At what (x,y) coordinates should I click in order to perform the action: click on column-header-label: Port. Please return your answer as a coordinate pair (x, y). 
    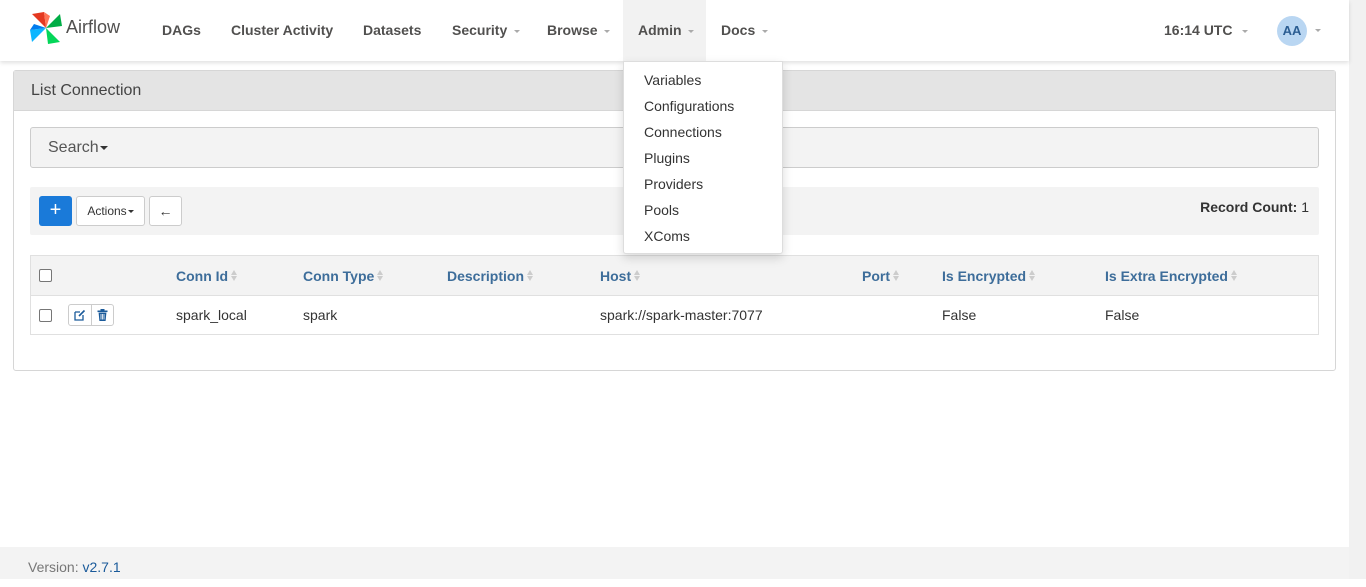
    Looking at the image, I should click on (876, 275).